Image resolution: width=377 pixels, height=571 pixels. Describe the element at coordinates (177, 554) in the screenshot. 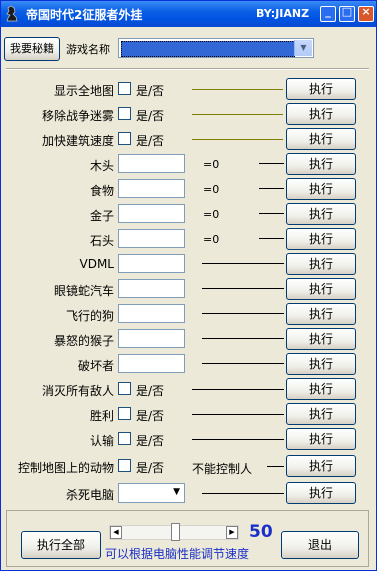

I see `speed-note: 可以根据电脑性能调节速度` at that location.